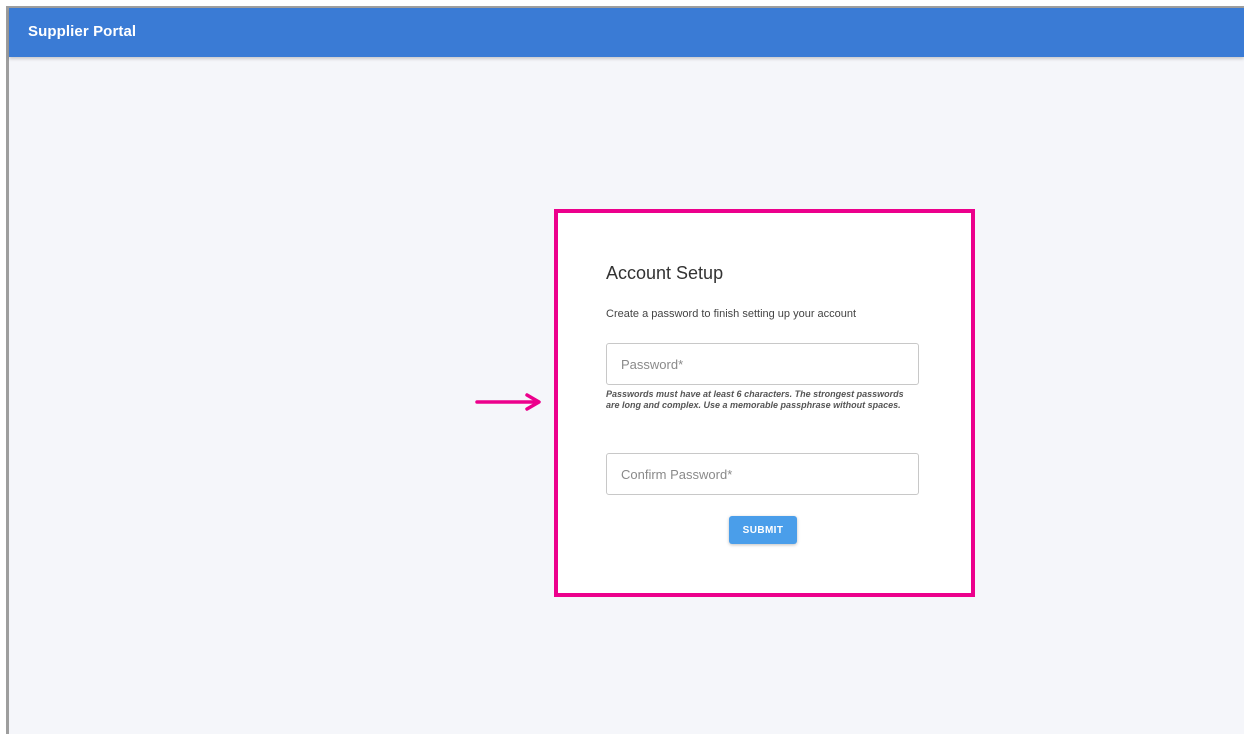  I want to click on confirm-password-input, so click(762, 474).